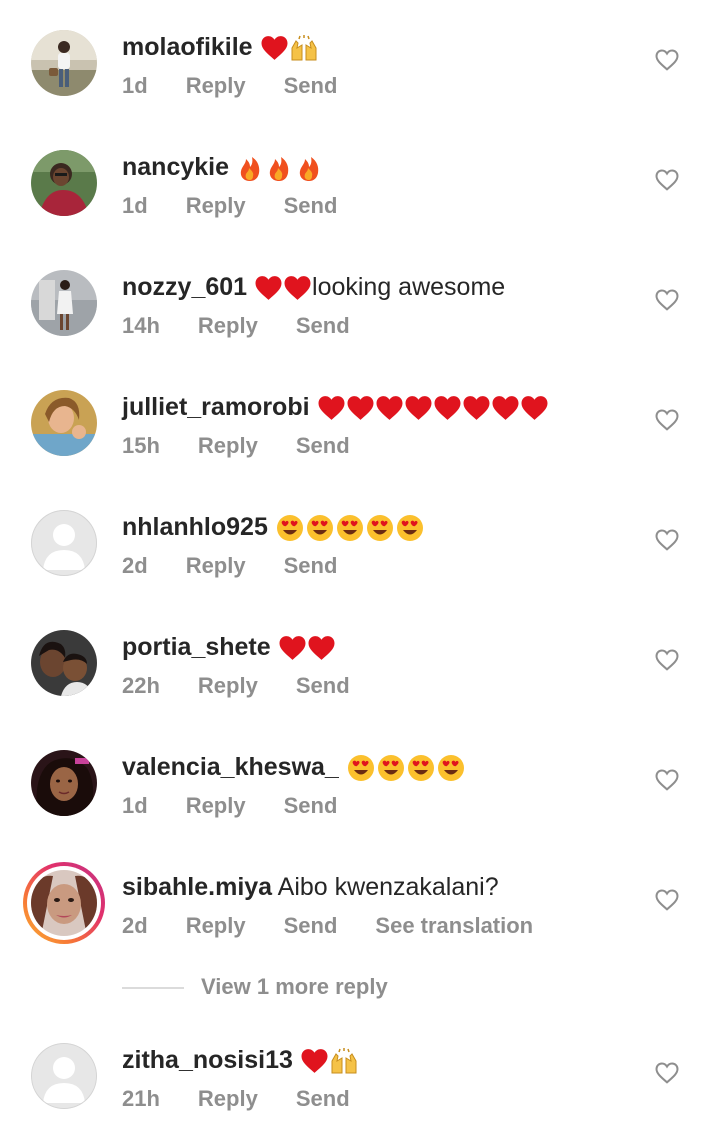  I want to click on comment-username: nozzy_601, so click(184, 287).